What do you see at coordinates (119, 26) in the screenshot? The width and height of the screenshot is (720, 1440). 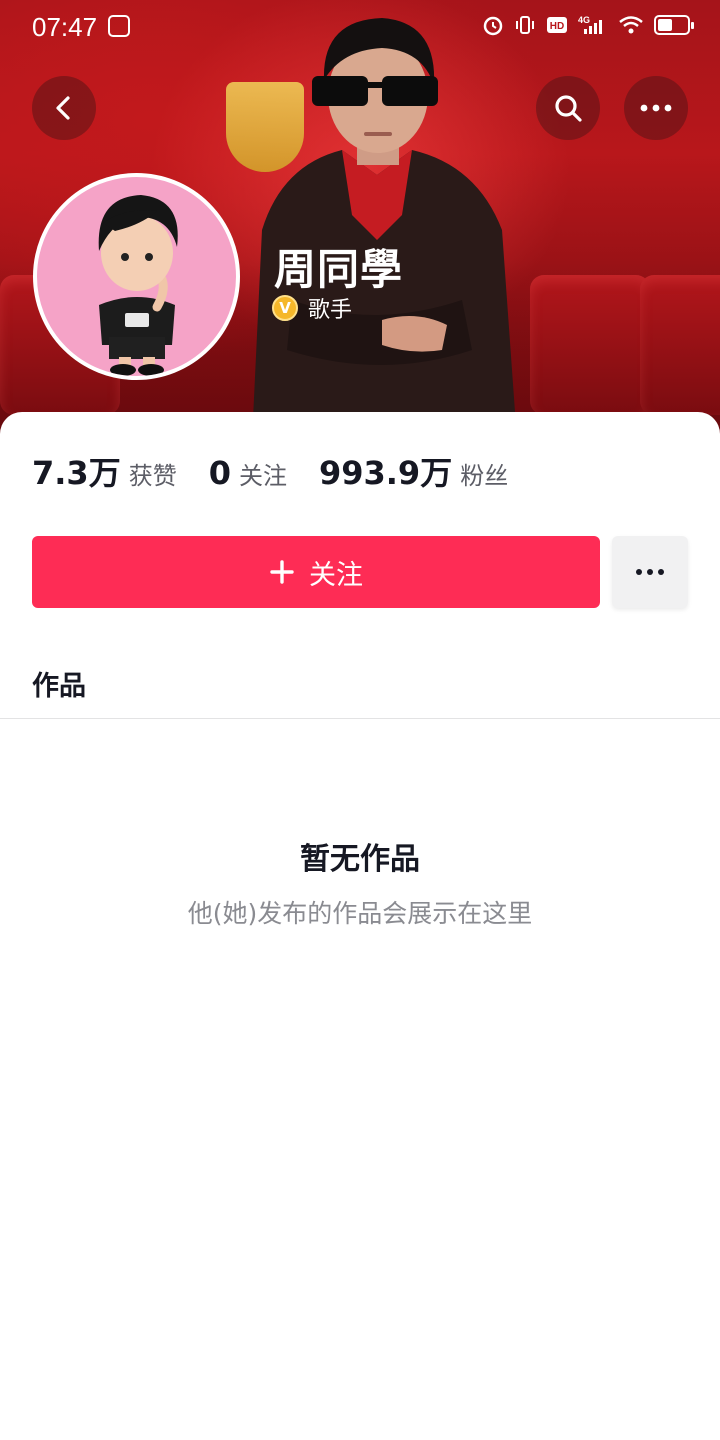 I see `screenshot-icon` at bounding box center [119, 26].